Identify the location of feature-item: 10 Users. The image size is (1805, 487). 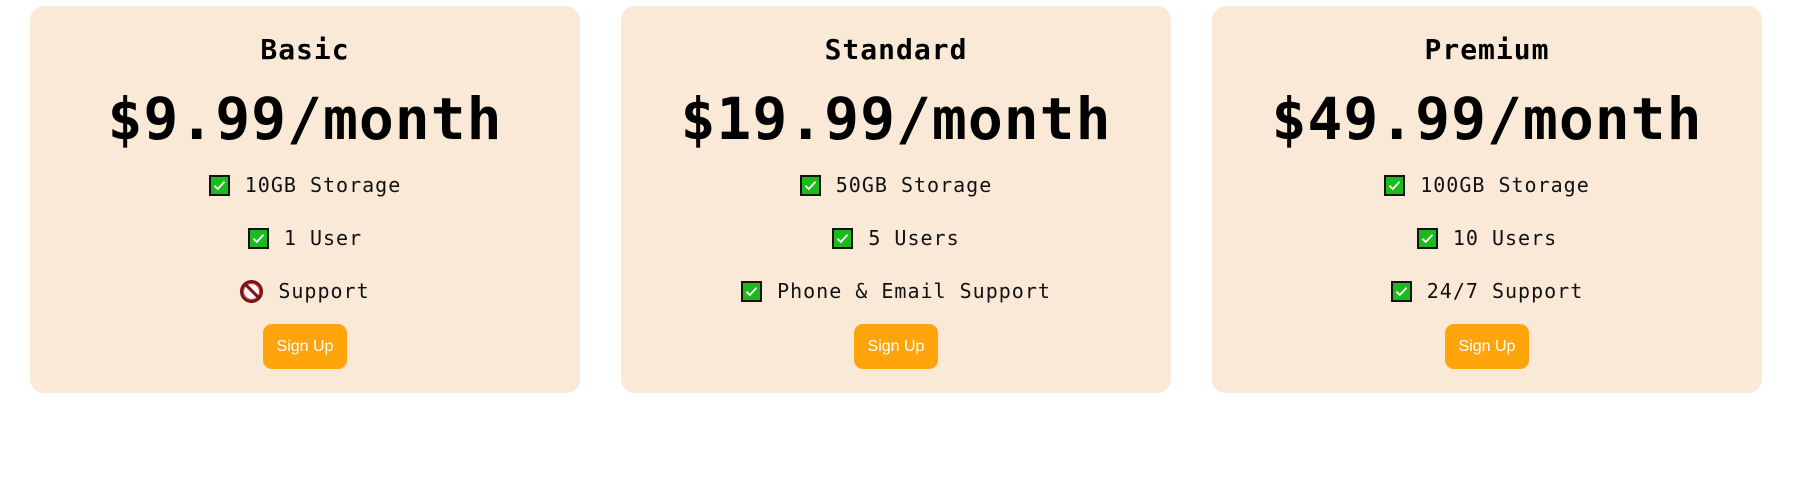
(1487, 246).